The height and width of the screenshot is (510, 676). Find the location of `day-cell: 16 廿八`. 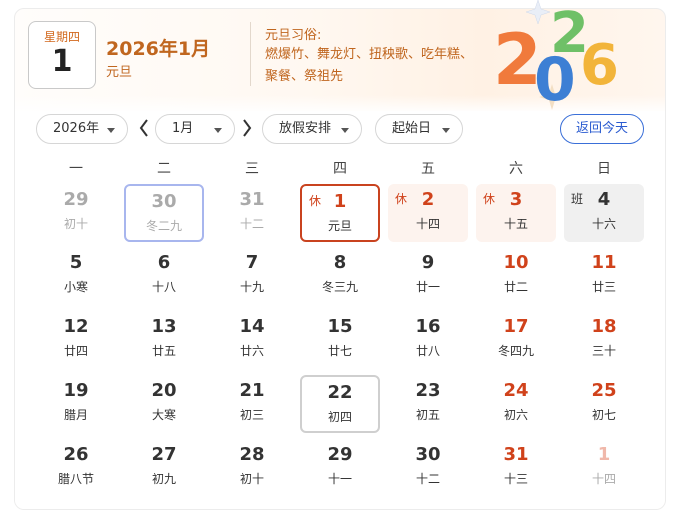

day-cell: 16 廿八 is located at coordinates (428, 340).